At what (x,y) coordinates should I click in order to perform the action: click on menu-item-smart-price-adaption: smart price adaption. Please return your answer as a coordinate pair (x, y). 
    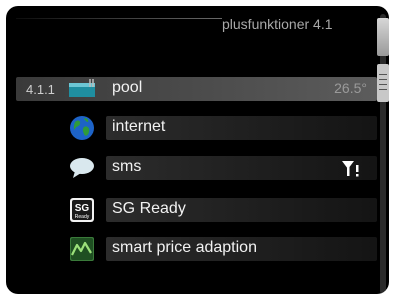
    Looking at the image, I should click on (196, 249).